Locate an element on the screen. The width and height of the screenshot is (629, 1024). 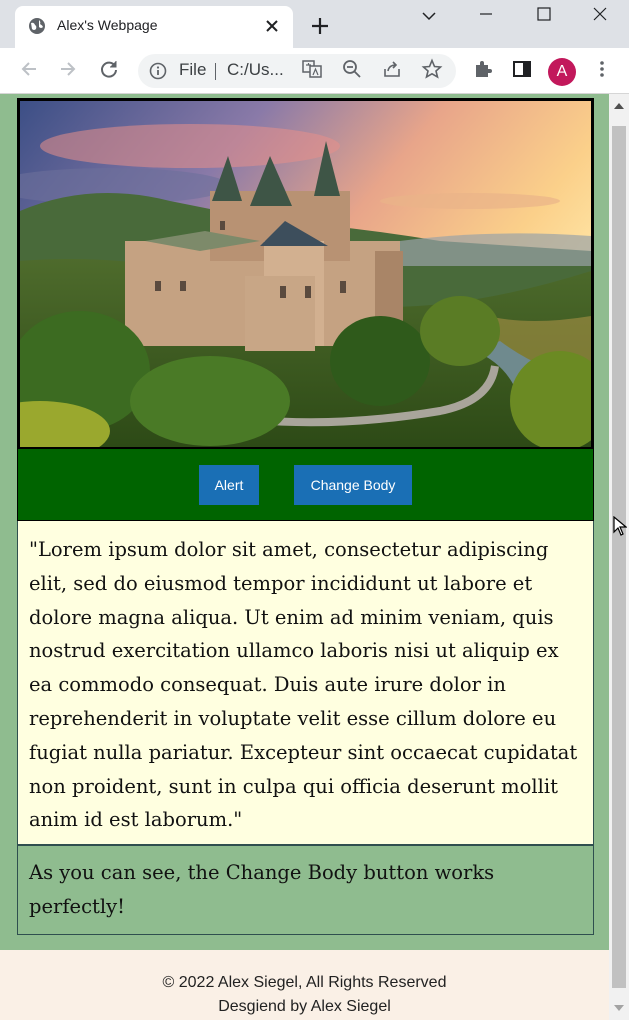
profile-avatar: A is located at coordinates (562, 72).